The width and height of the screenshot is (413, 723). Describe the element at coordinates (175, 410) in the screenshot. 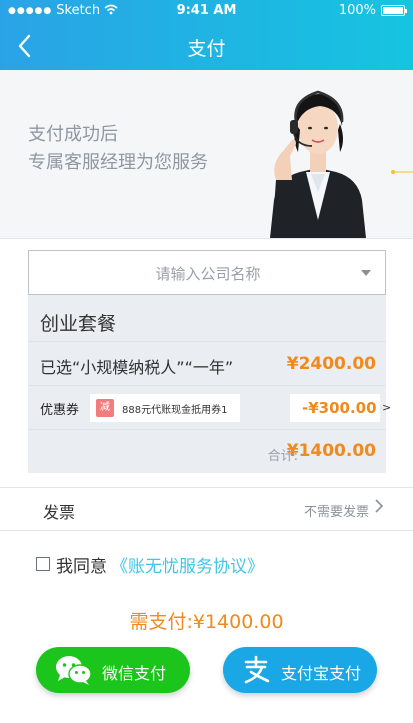

I see `coupon-name: 888元代账现金抵用券1` at that location.